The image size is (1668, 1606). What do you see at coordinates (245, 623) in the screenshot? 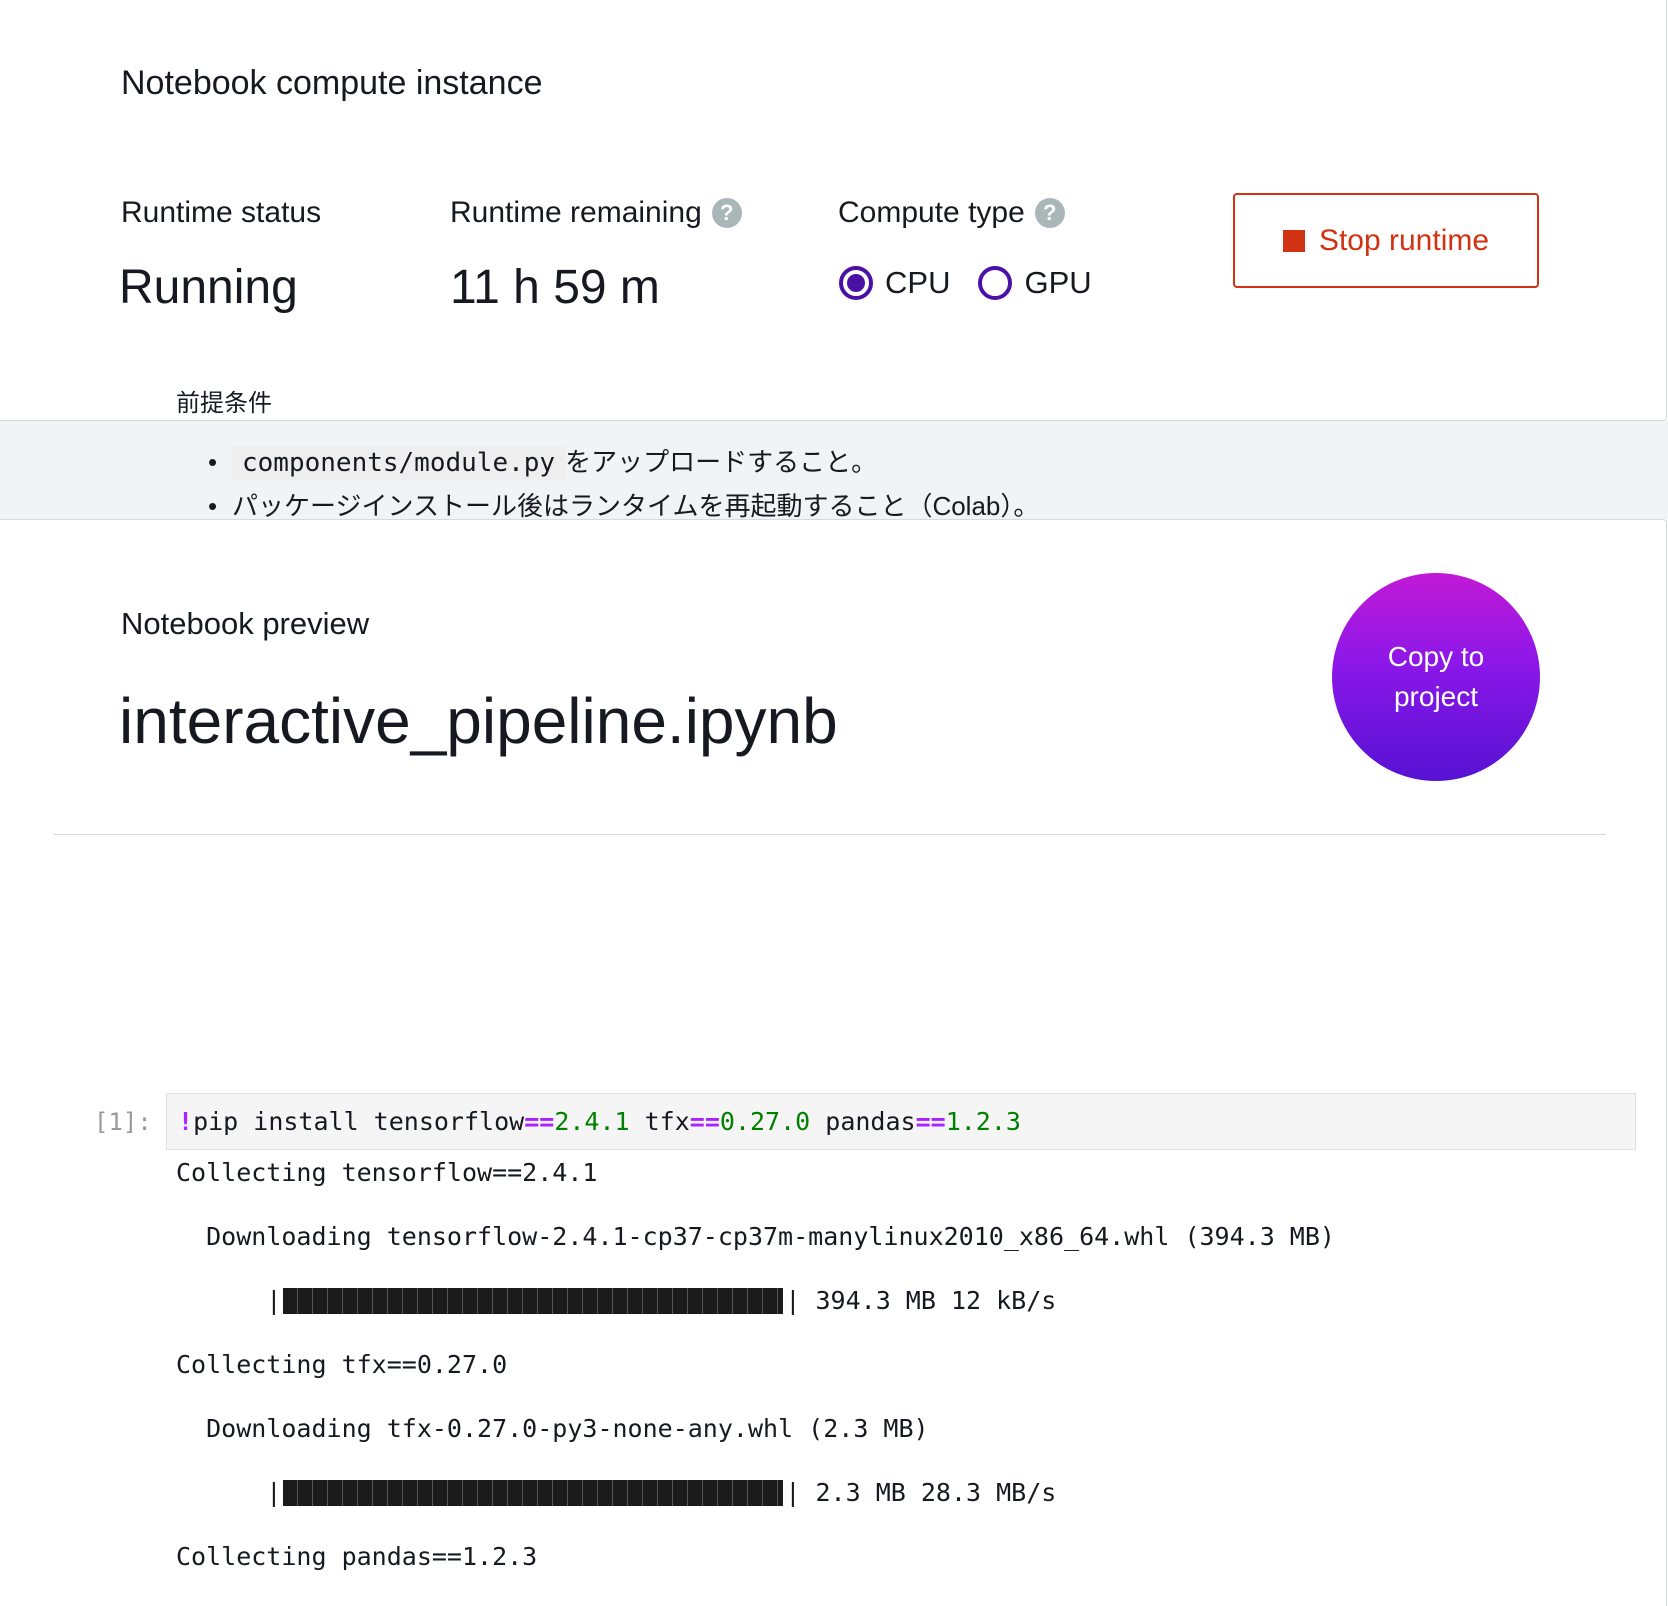
I see `notebook-preview-label: Notebook preview` at bounding box center [245, 623].